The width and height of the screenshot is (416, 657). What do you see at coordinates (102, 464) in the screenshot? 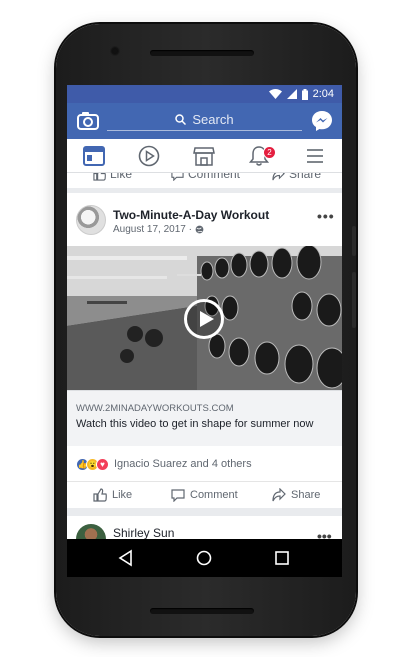
I see `love-reaction-icon: ♥` at bounding box center [102, 464].